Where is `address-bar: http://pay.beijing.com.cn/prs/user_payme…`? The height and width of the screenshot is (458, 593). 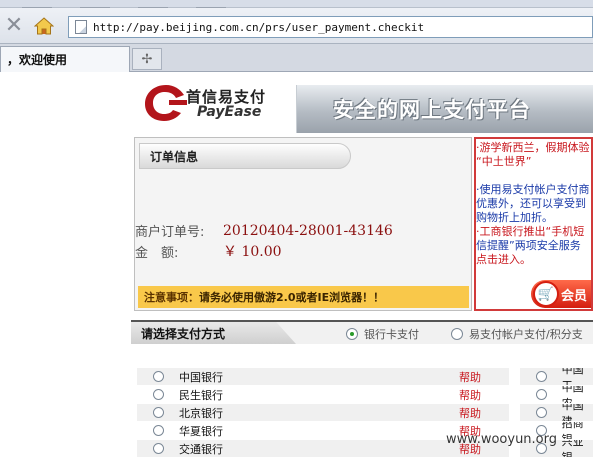
address-bar: http://pay.beijing.com.cn/prs/user_payme… is located at coordinates (330, 27).